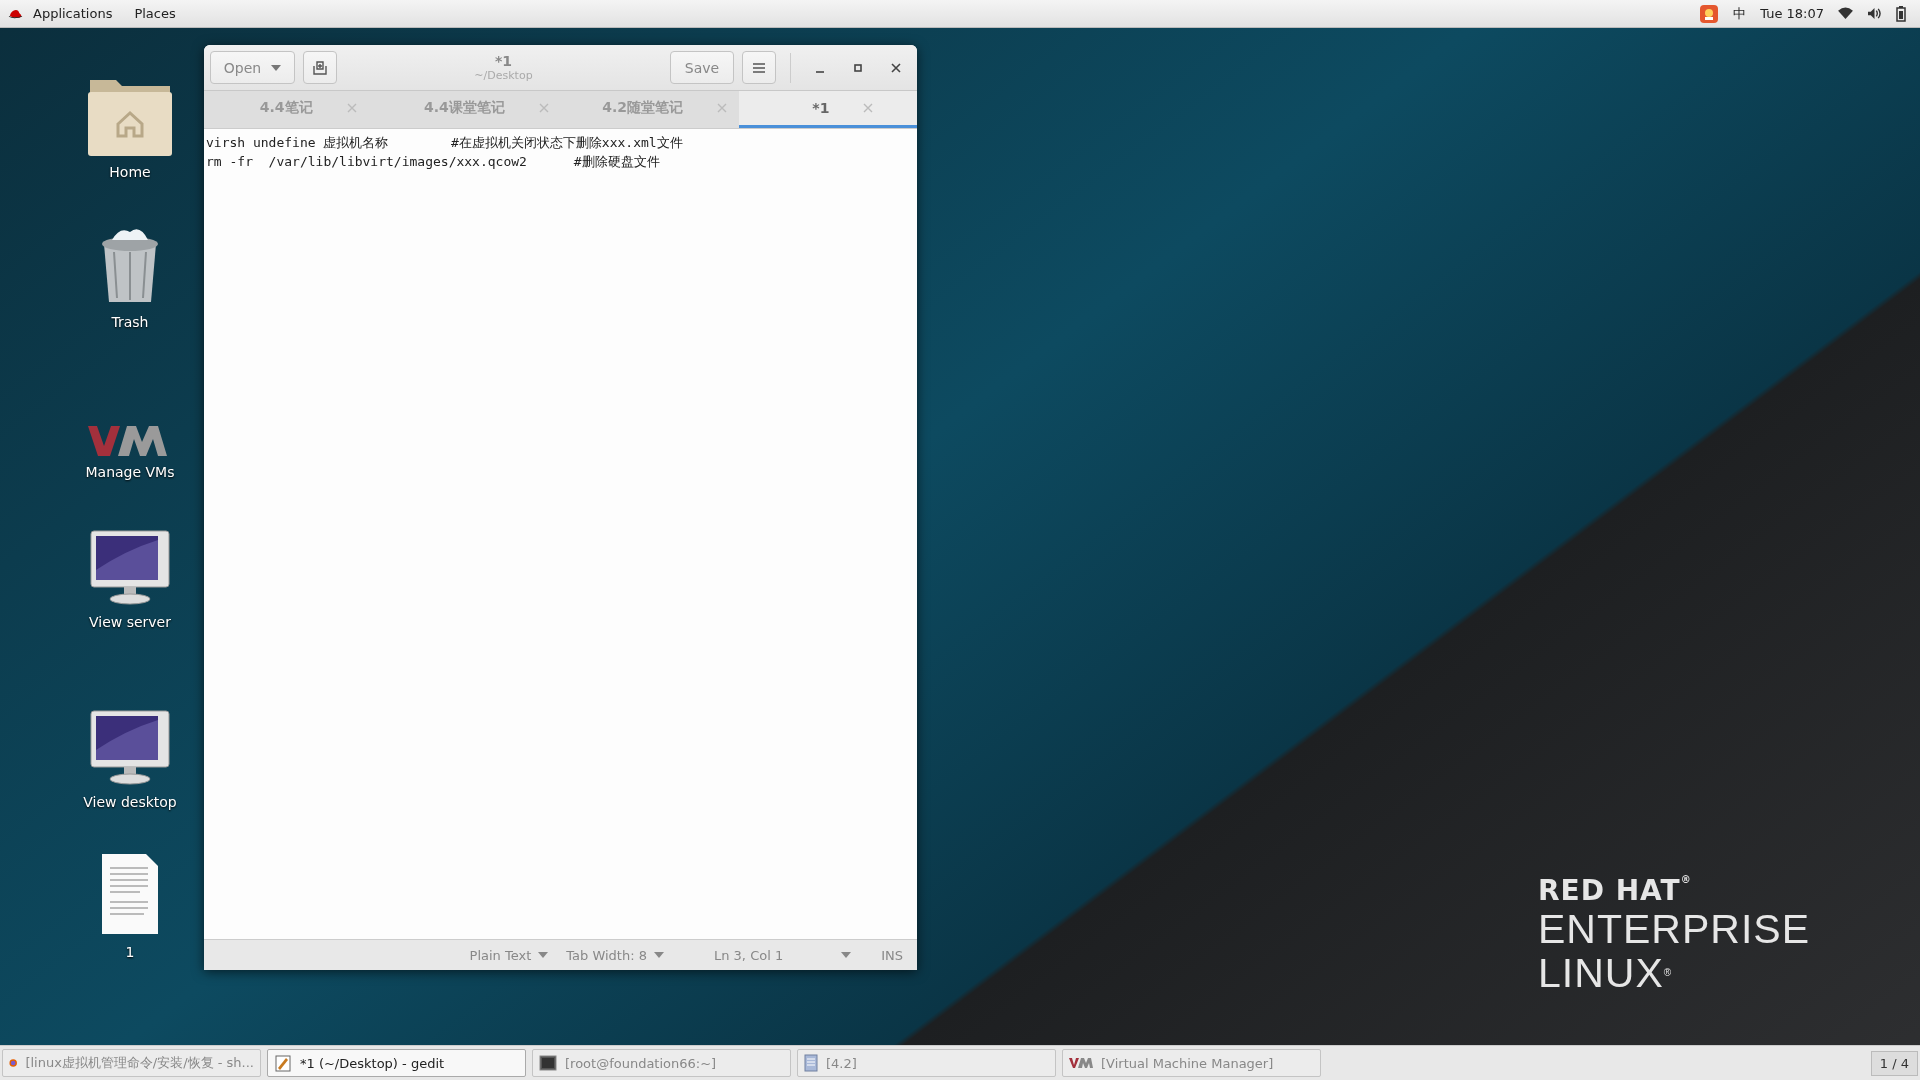 The height and width of the screenshot is (1080, 1920). I want to click on new-document-icon, so click(320, 67).